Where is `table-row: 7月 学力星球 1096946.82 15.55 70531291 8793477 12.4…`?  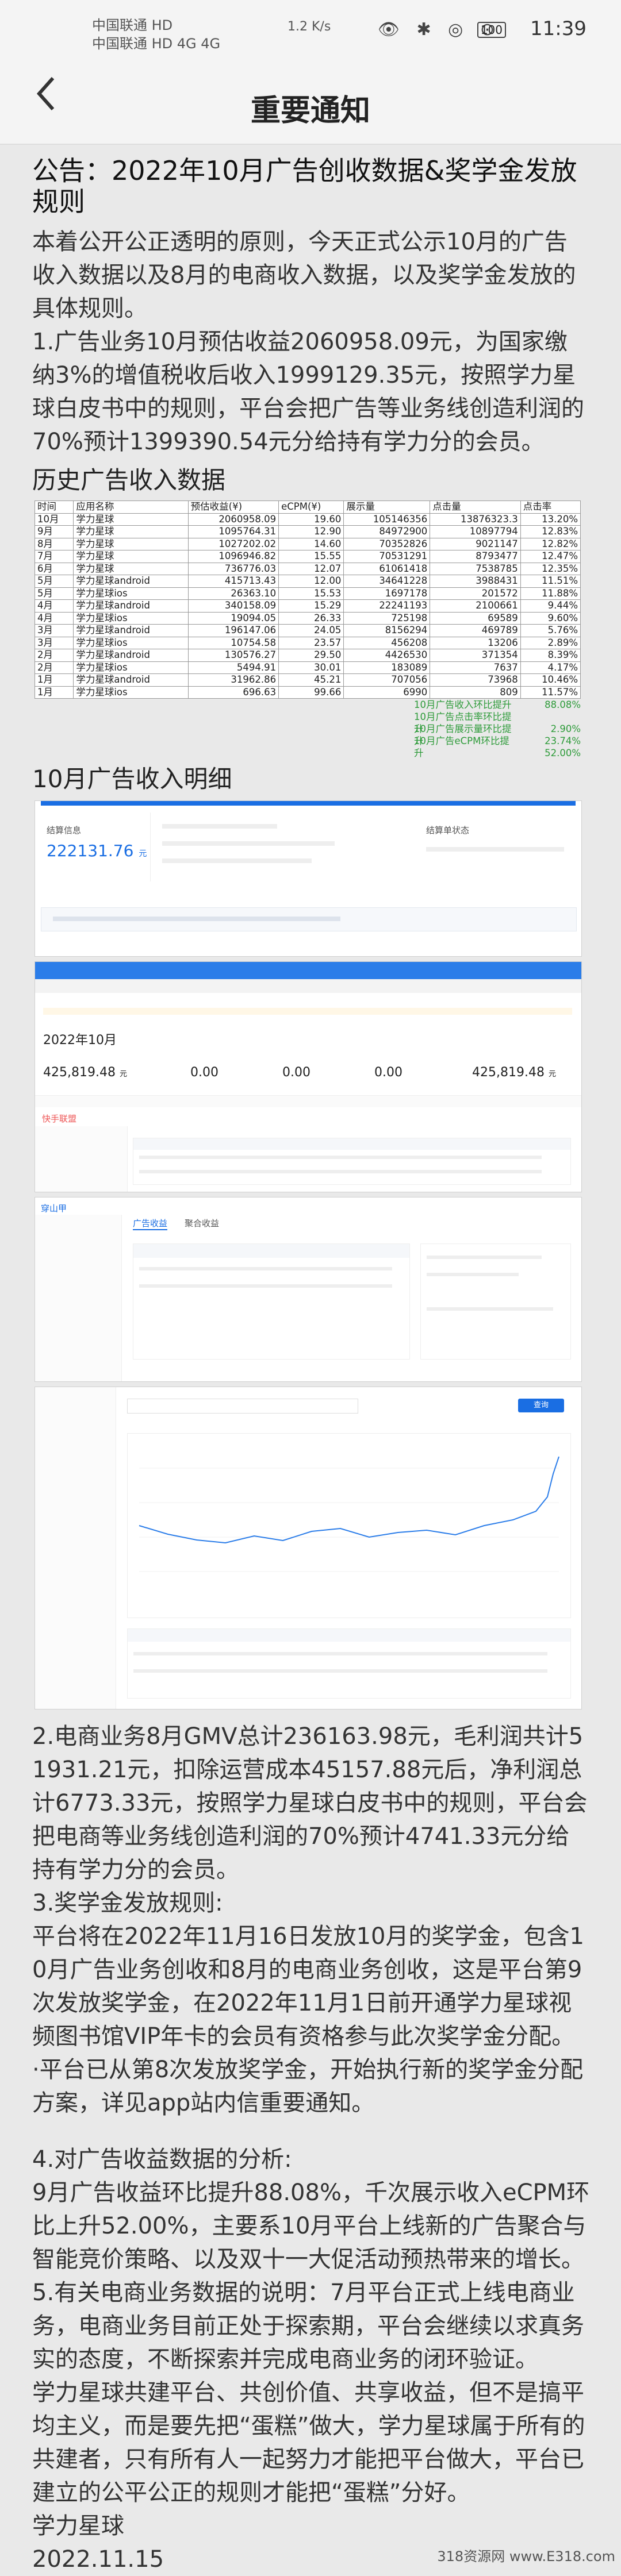 table-row: 7月 学力星球 1096946.82 15.55 70531291 8793477 12.4… is located at coordinates (307, 556).